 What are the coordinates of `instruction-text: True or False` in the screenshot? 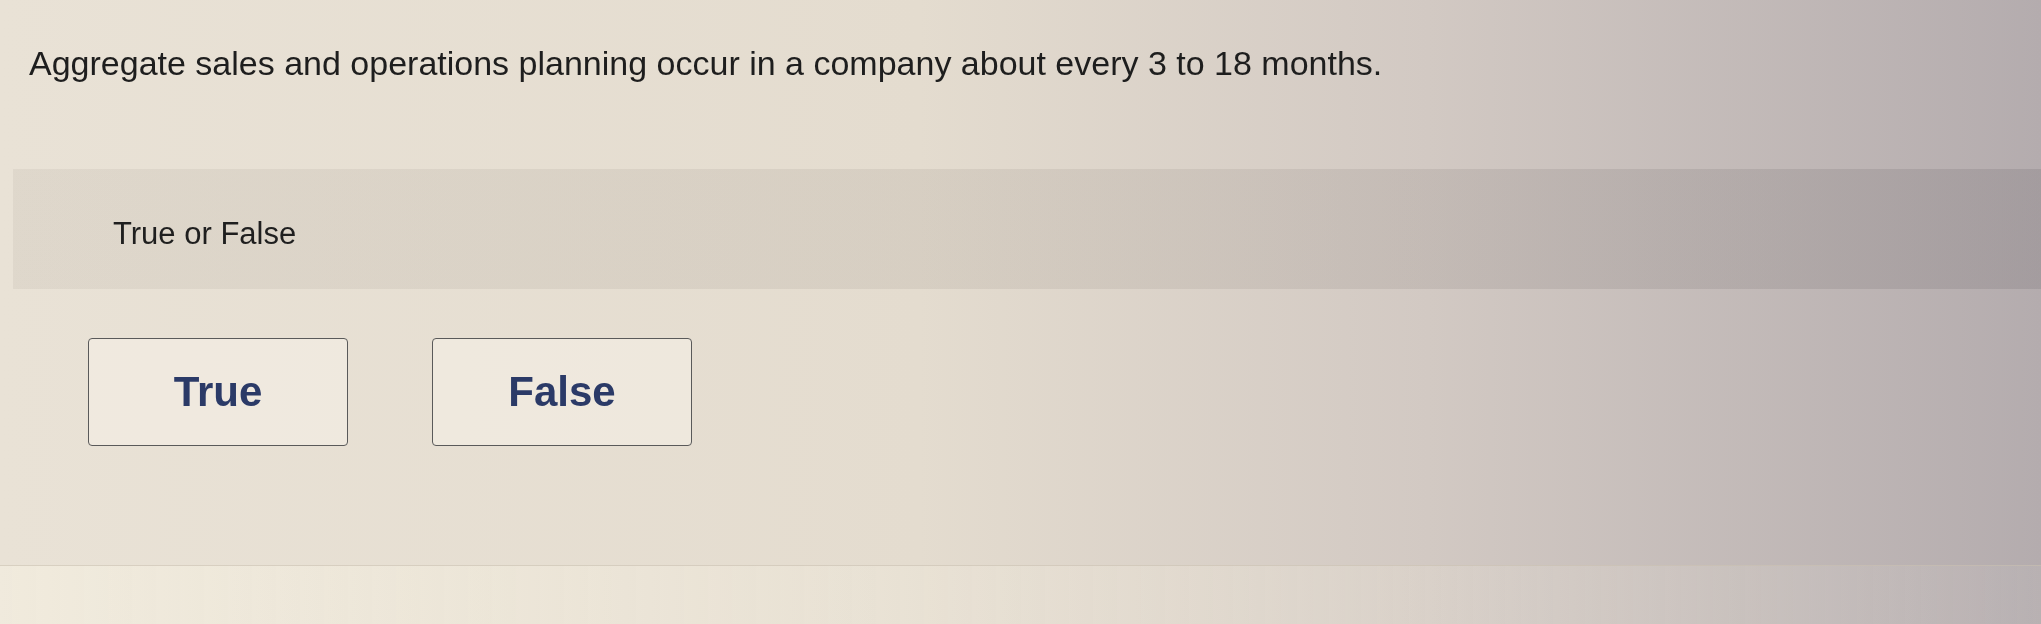 It's located at (205, 234).